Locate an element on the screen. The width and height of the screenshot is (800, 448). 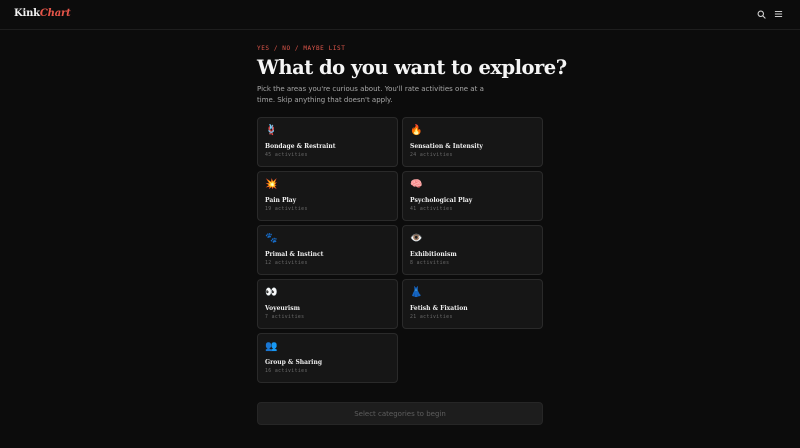
category-card-pain: 💥 Pain Play 19 activities is located at coordinates (327, 196).